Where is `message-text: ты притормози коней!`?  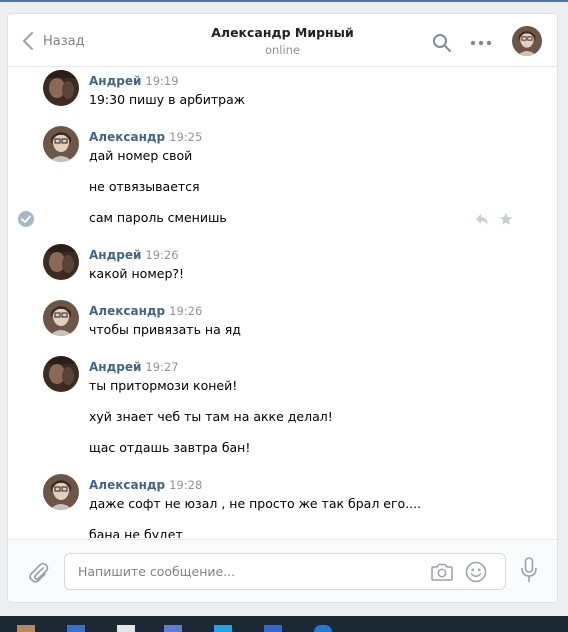
message-text: ты притормози коней! is located at coordinates (163, 385).